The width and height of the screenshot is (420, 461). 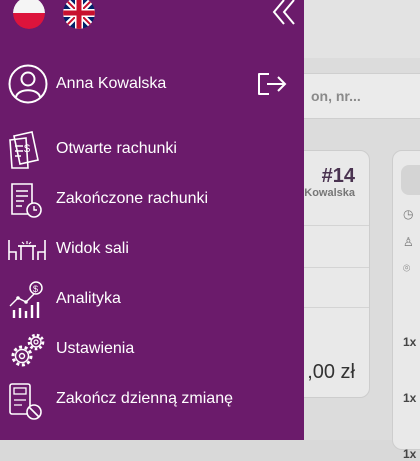 What do you see at coordinates (272, 84) in the screenshot?
I see `logout-icon` at bounding box center [272, 84].